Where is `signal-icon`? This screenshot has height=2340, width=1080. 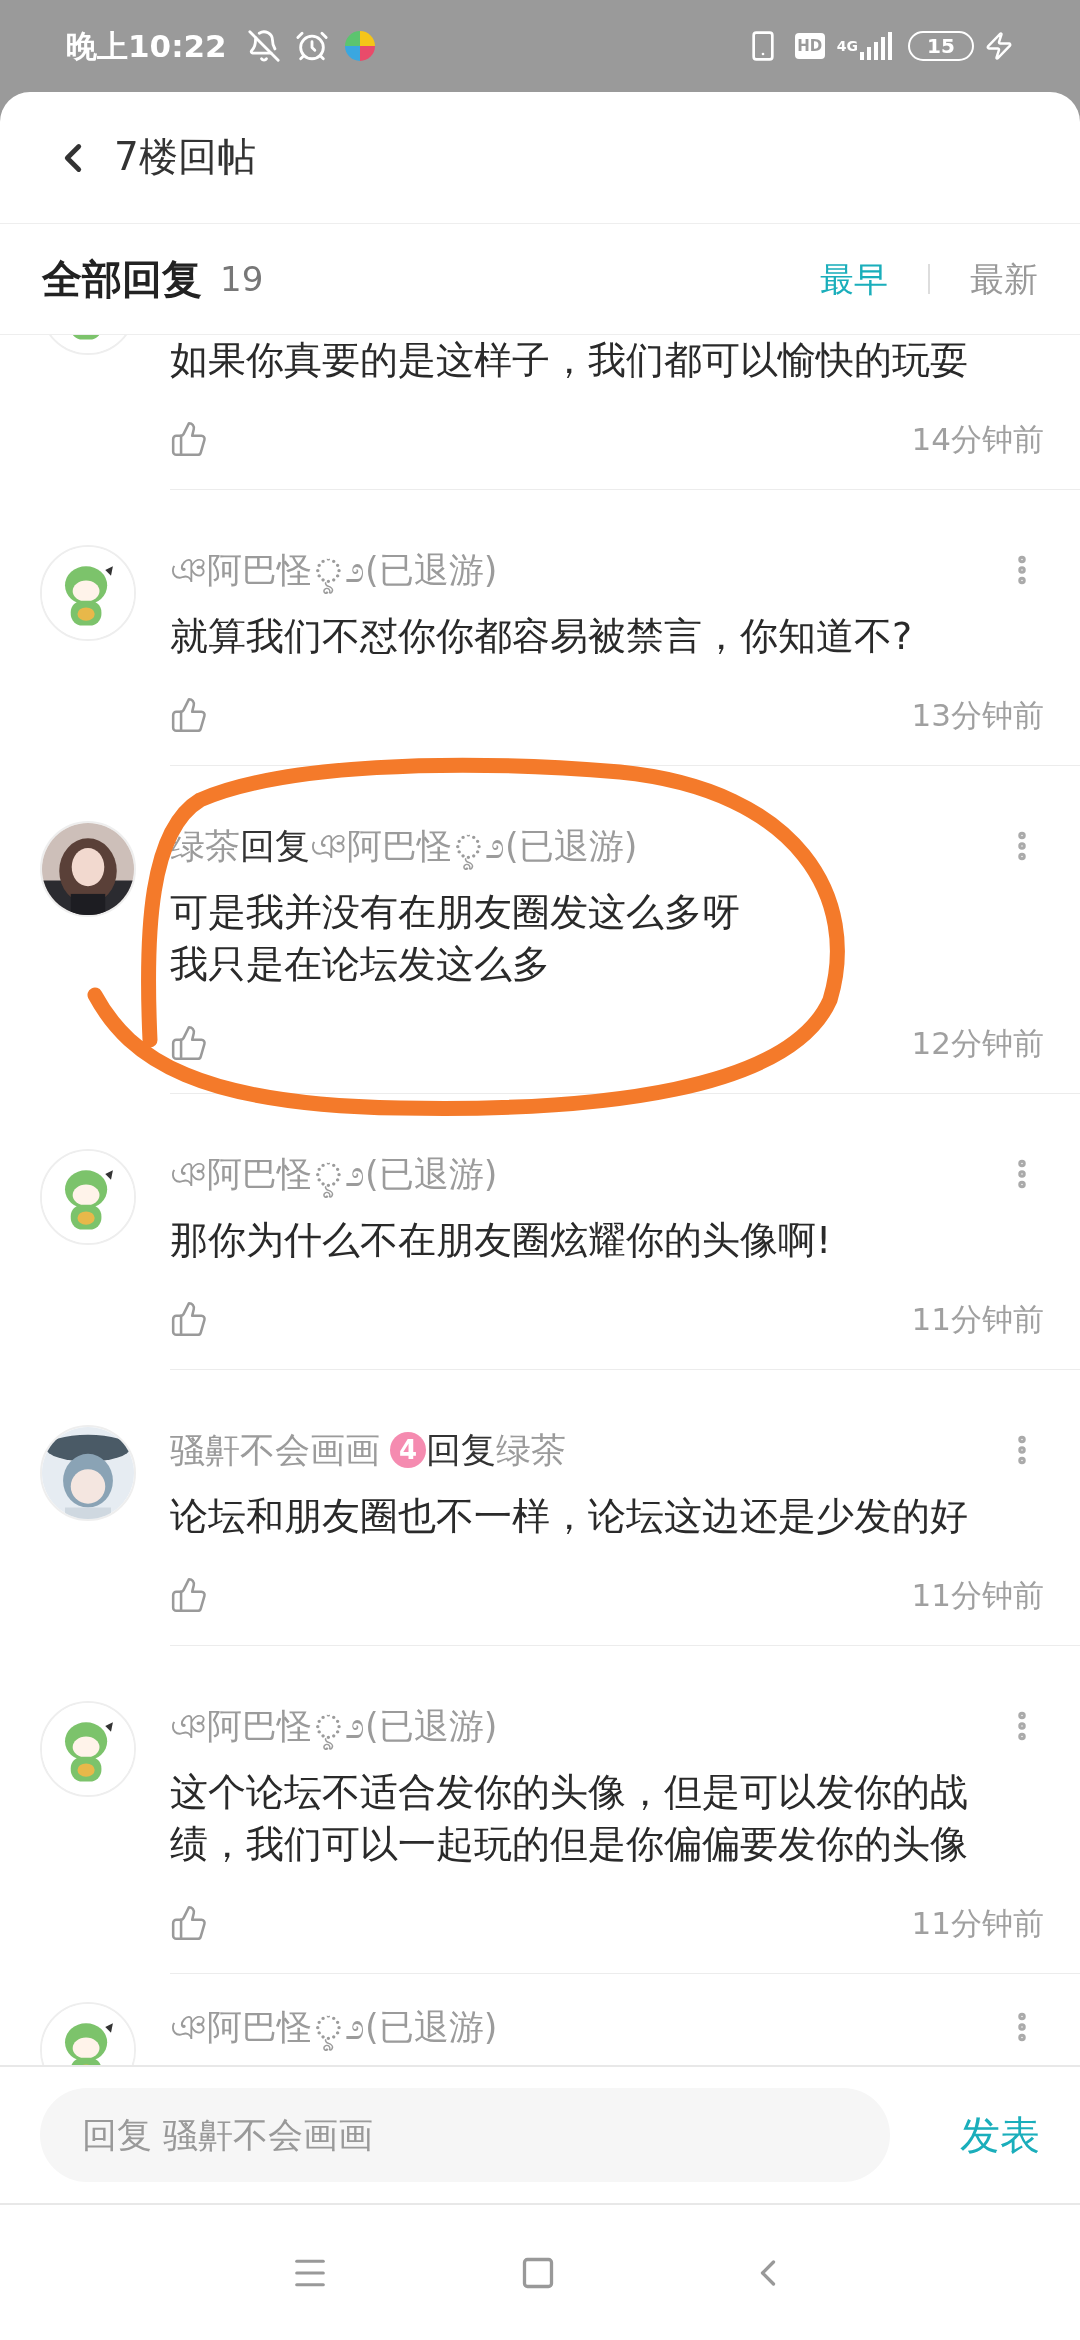 signal-icon is located at coordinates (875, 46).